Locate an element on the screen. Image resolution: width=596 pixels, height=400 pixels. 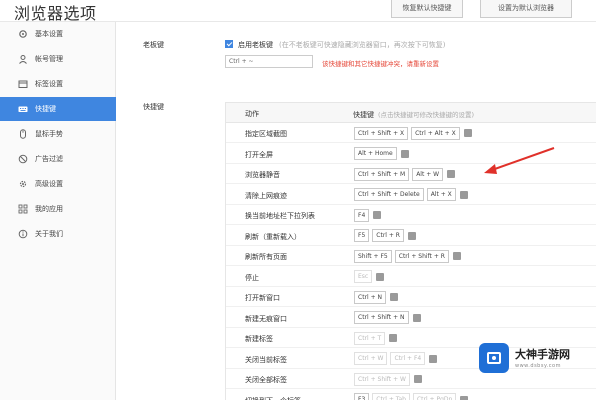
shortcut-keys: Ctrl + Shift + X Ctrl + Alt + X is located at coordinates (413, 133).